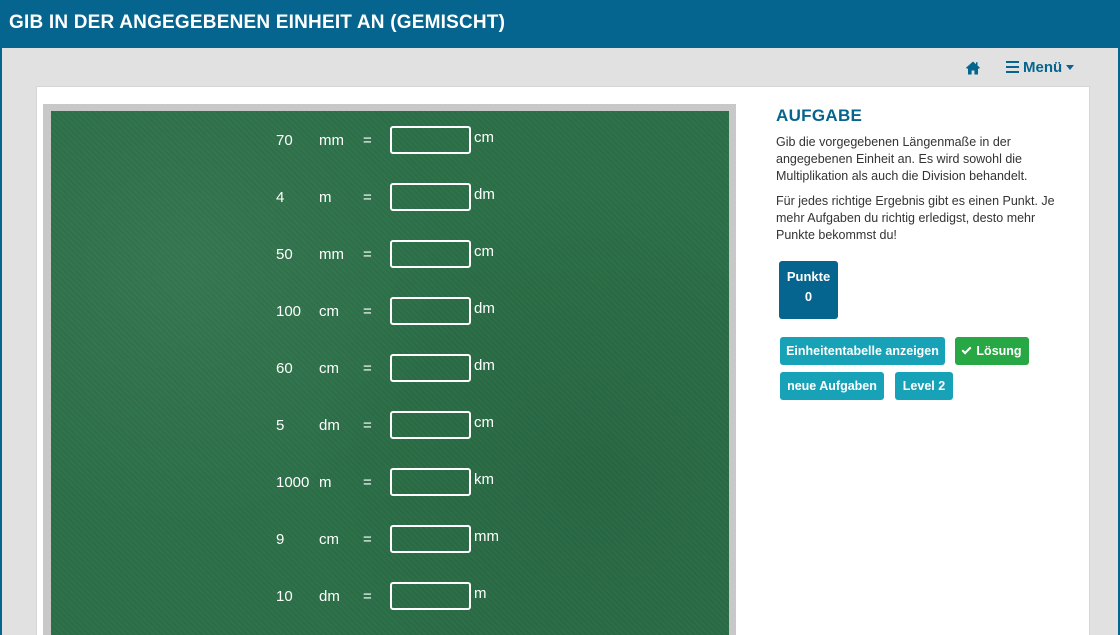 This screenshot has width=1120, height=635. Describe the element at coordinates (808, 276) in the screenshot. I see `score-label: Punkte` at that location.